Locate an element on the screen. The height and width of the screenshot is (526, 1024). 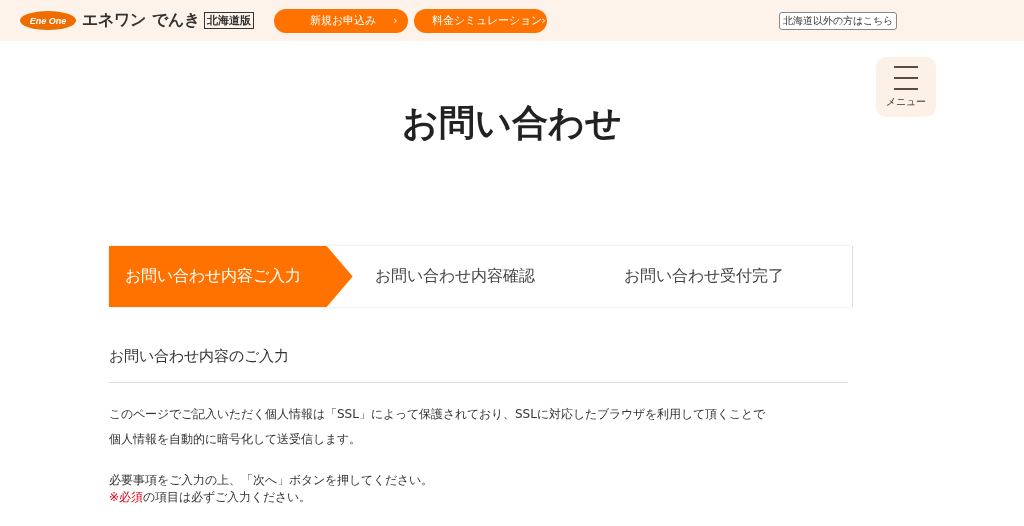
page-title: お問い合わせ is located at coordinates (512, 124).